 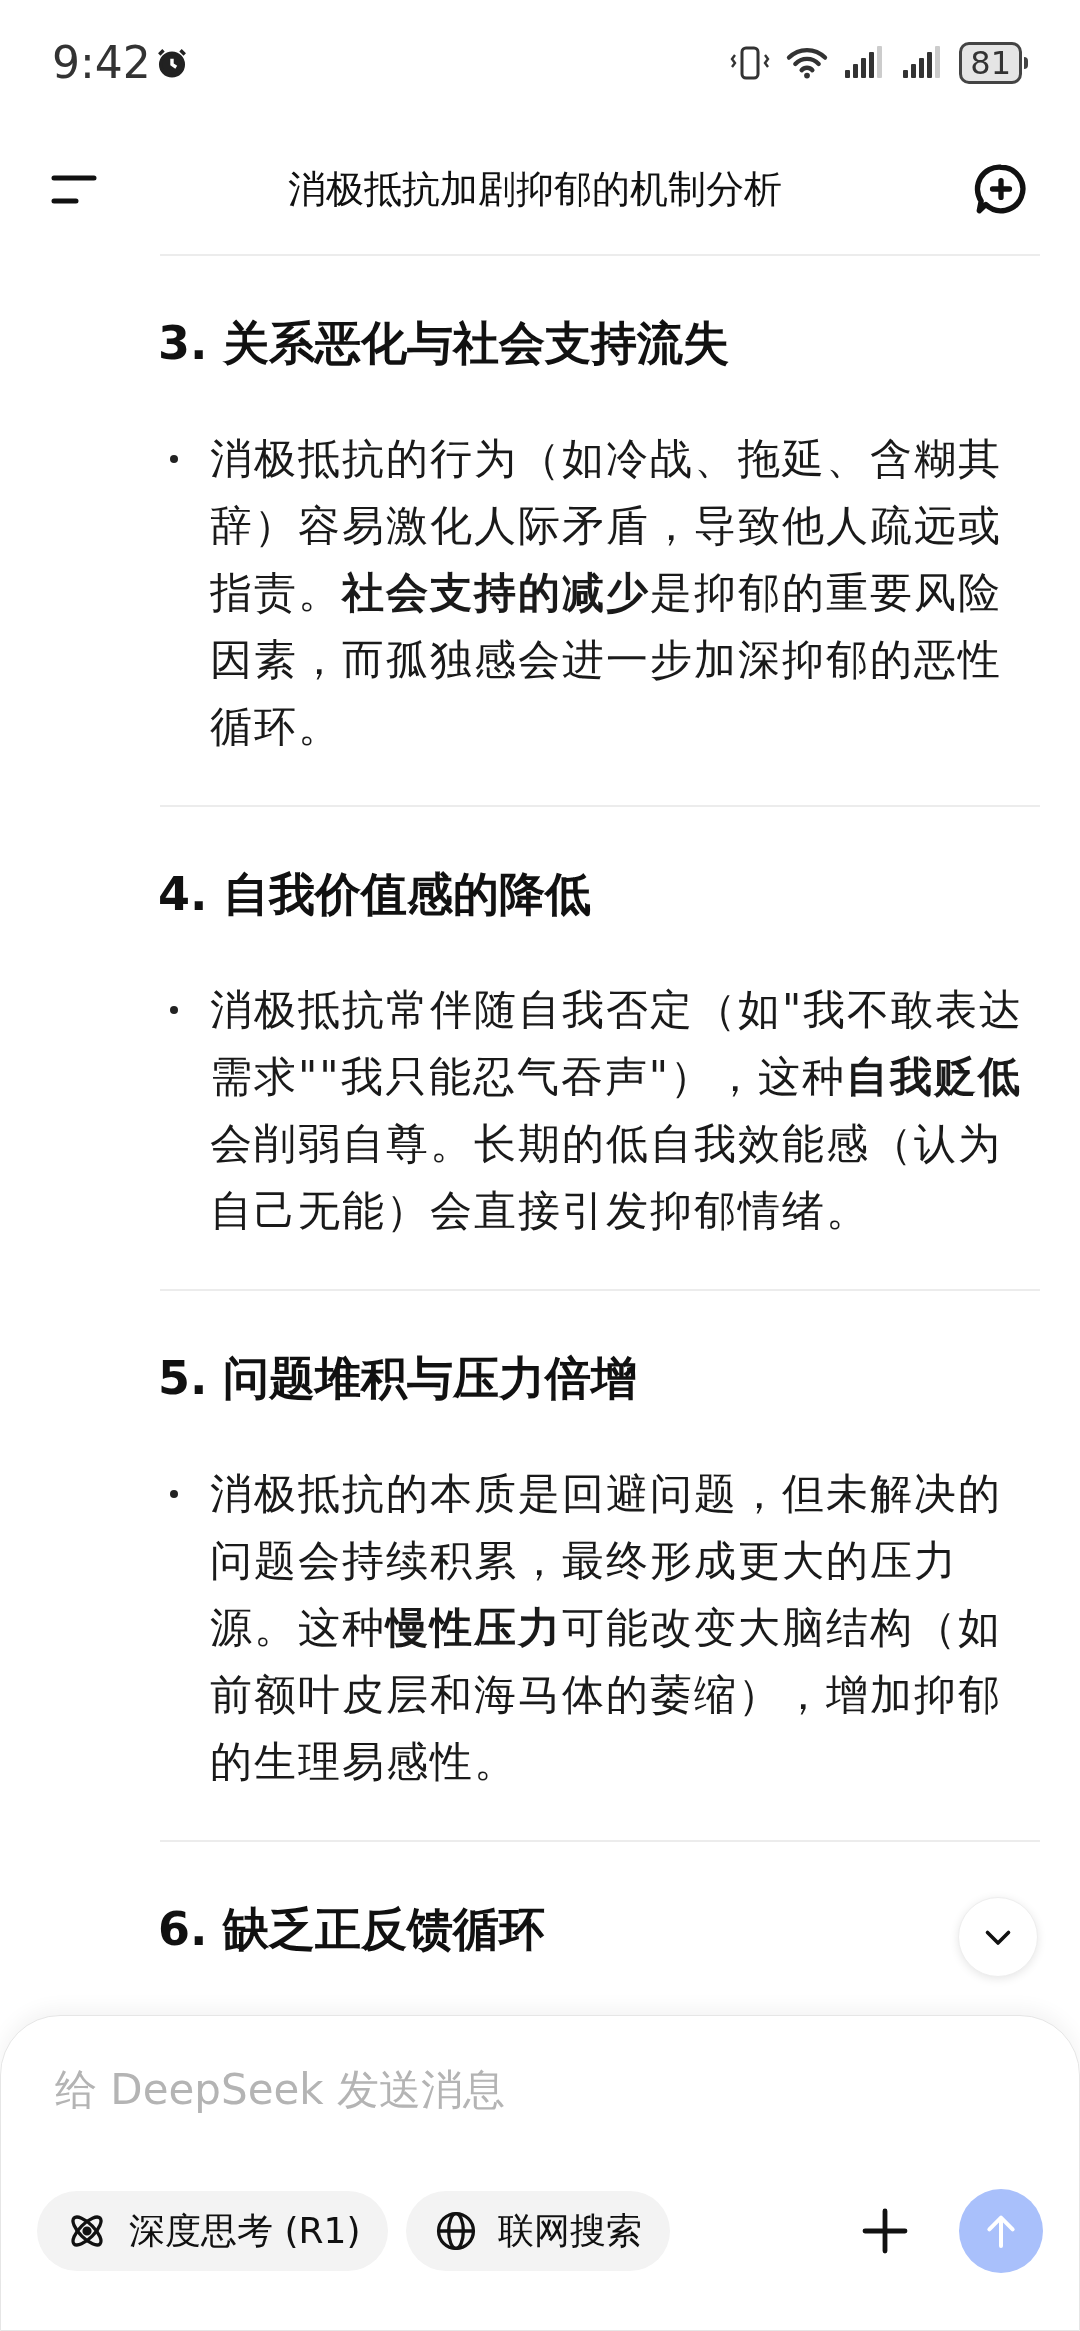 I want to click on vibrate-icon, so click(x=750, y=63).